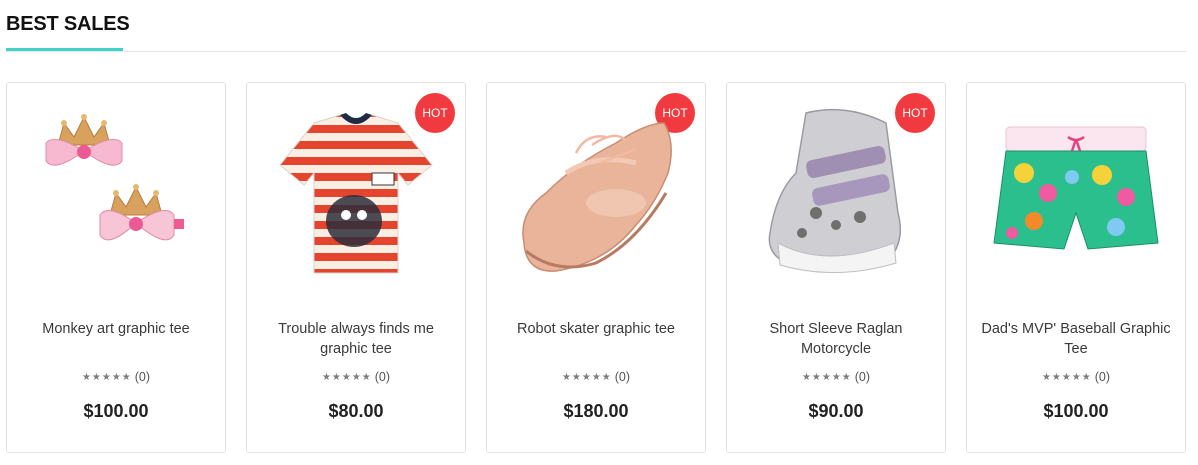 This screenshot has height=465, width=1198. I want to click on product-image-hair-clips, so click(116, 193).